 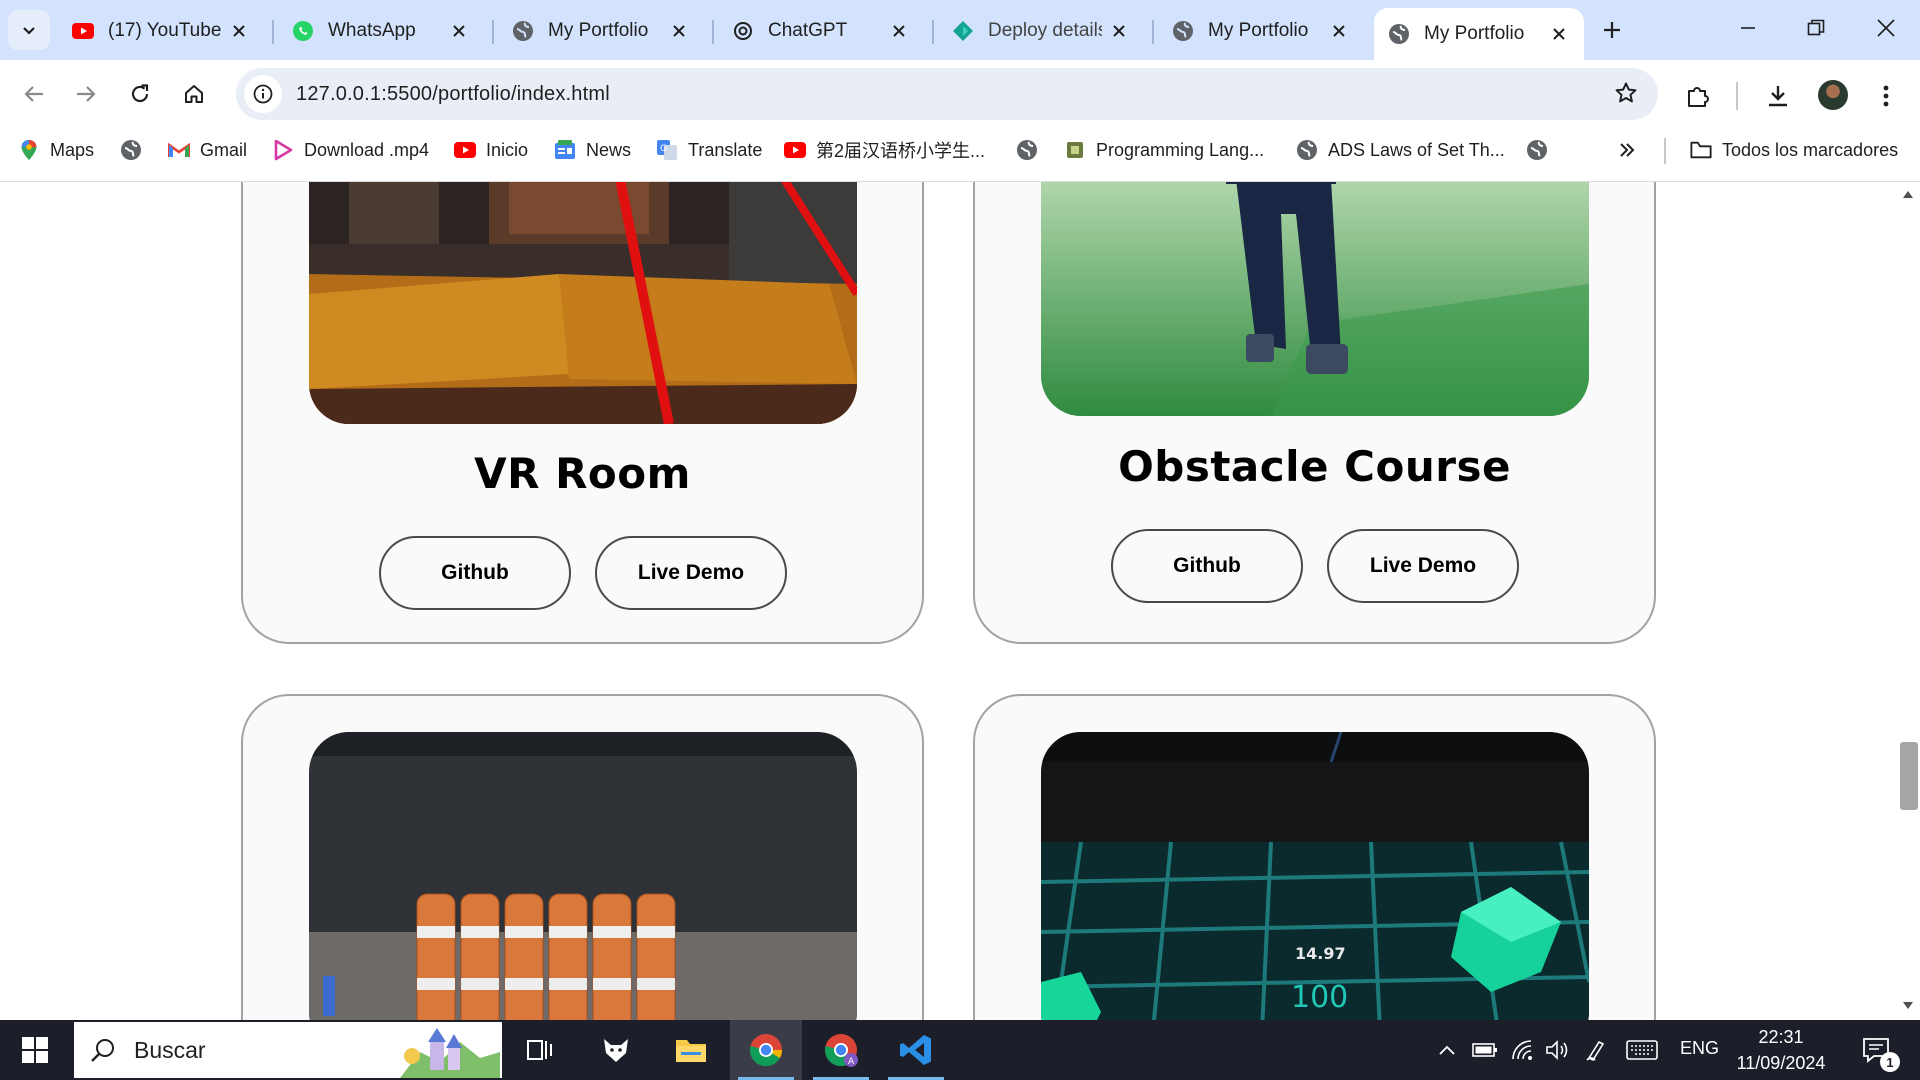 What do you see at coordinates (1612, 30) in the screenshot?
I see `new-tab-button` at bounding box center [1612, 30].